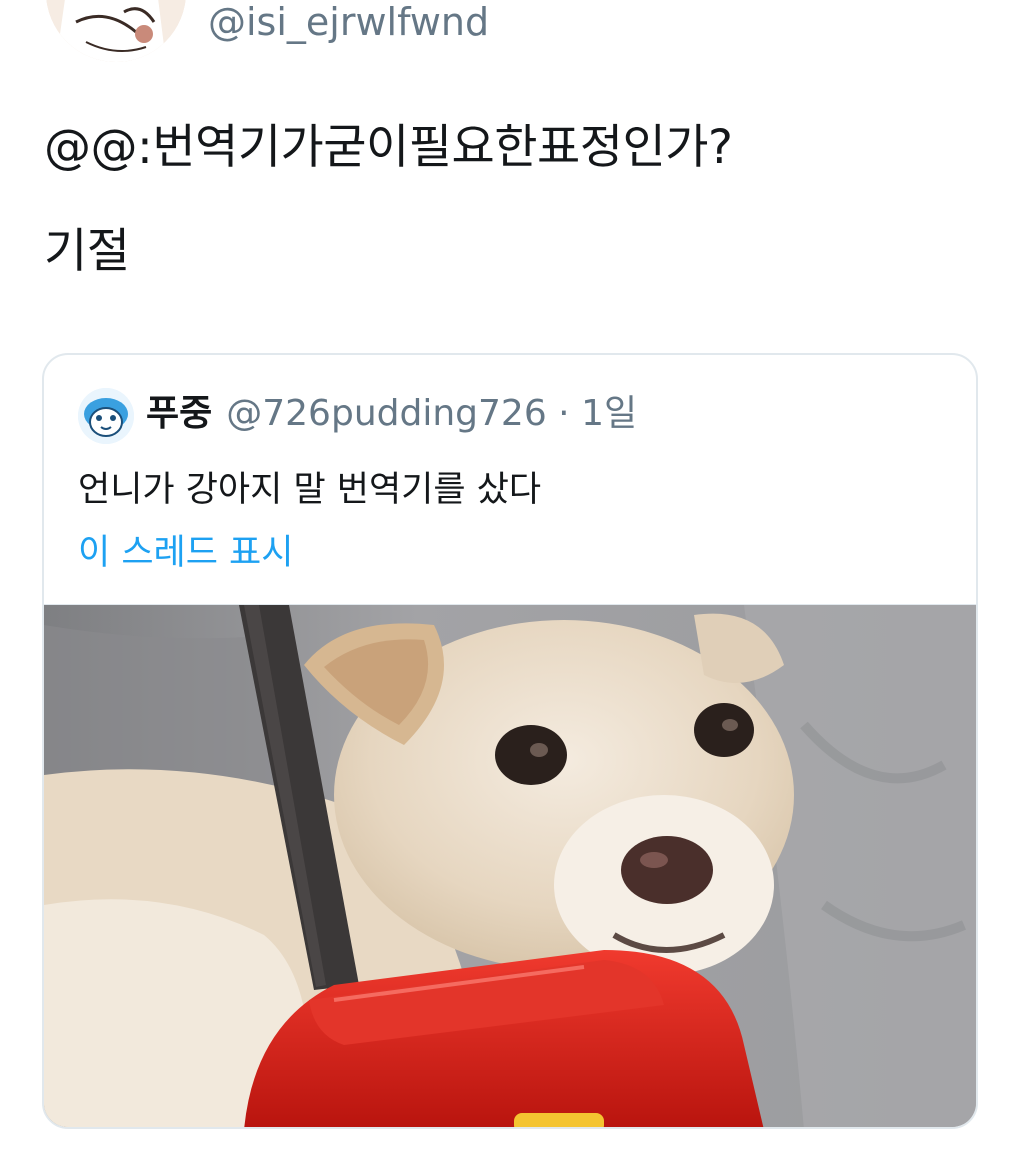 This screenshot has height=1165, width=1024. I want to click on quote-author-handle: @726pudding726, so click(386, 413).